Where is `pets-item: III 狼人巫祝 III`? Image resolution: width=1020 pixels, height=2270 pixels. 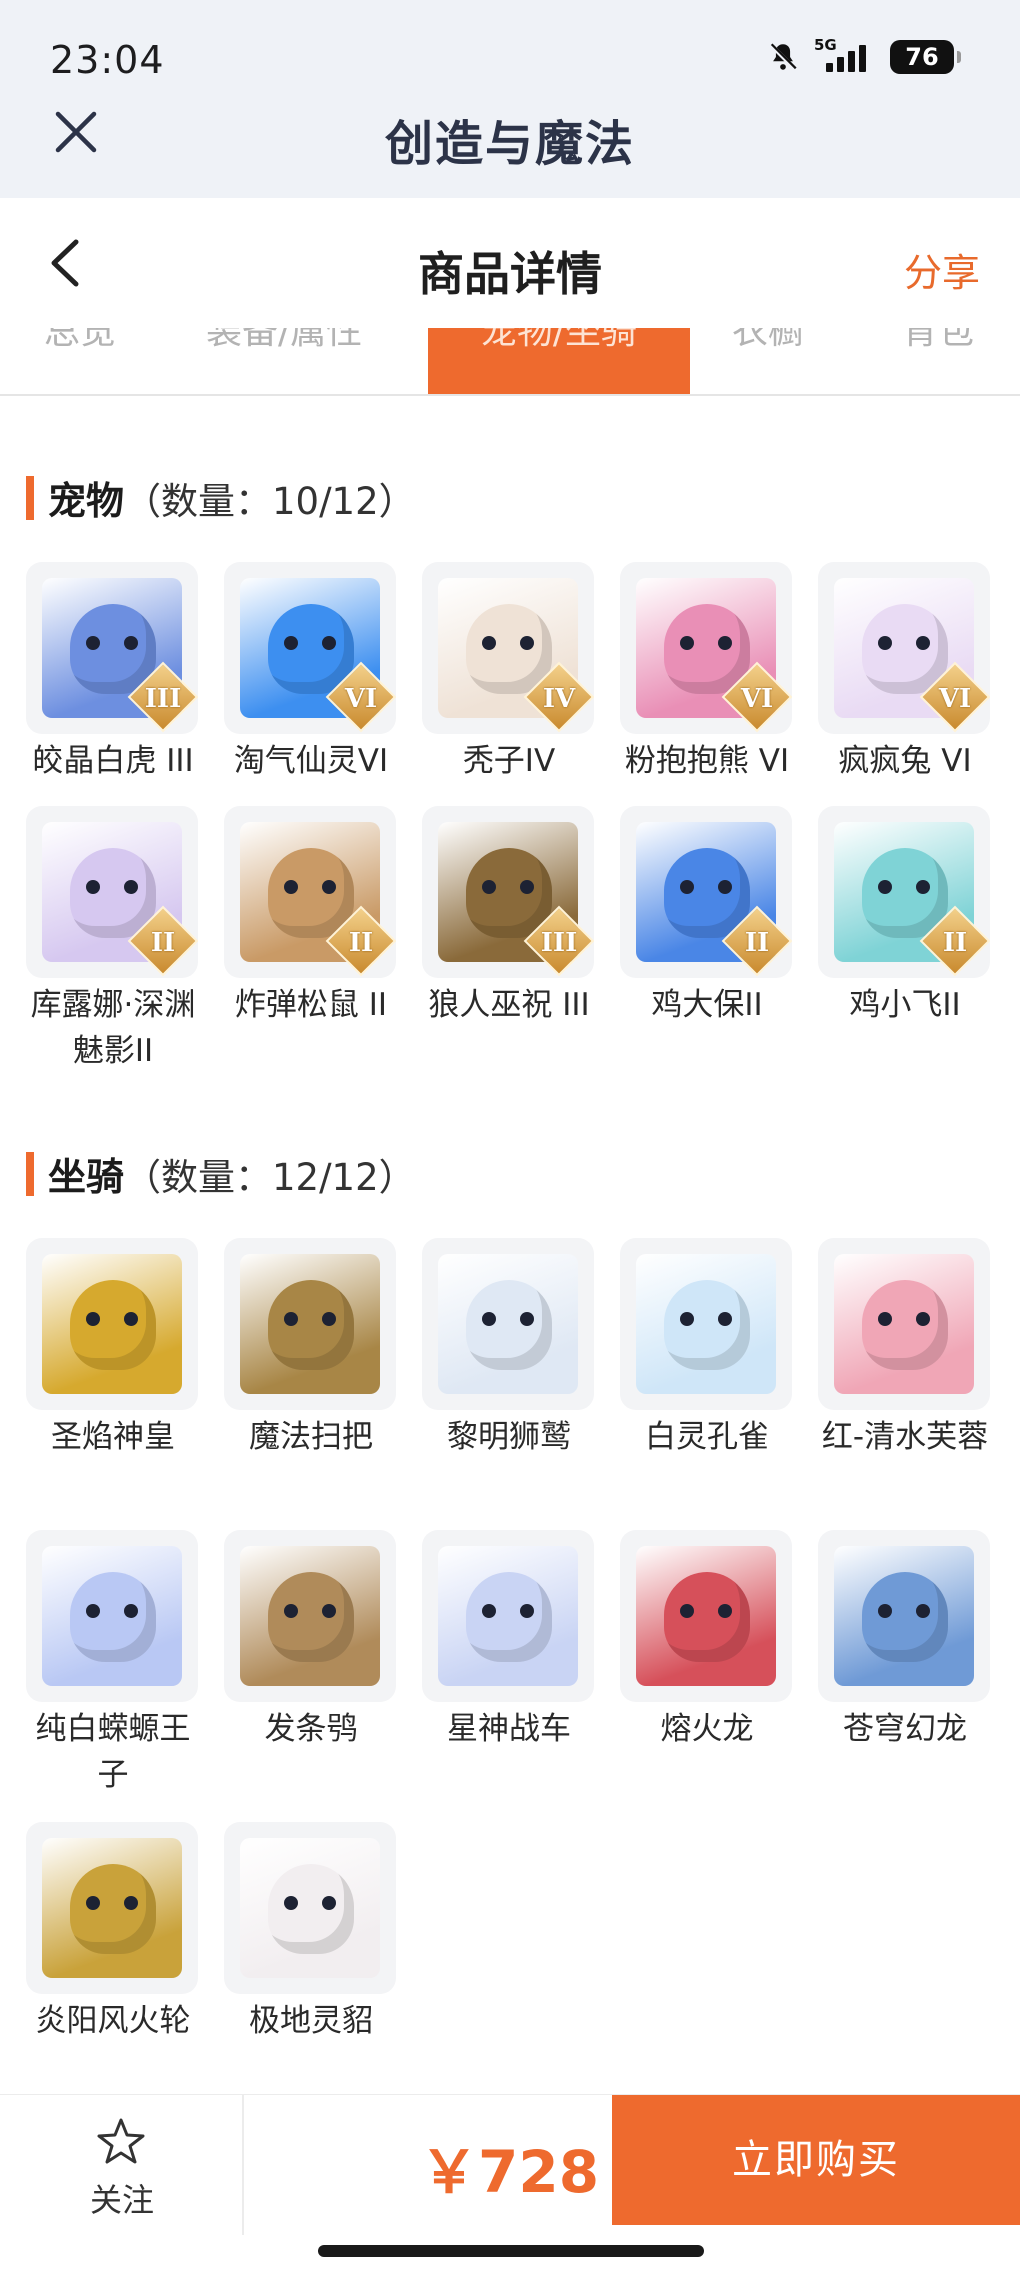
pets-item: III 狼人巫祝 III is located at coordinates (509, 917).